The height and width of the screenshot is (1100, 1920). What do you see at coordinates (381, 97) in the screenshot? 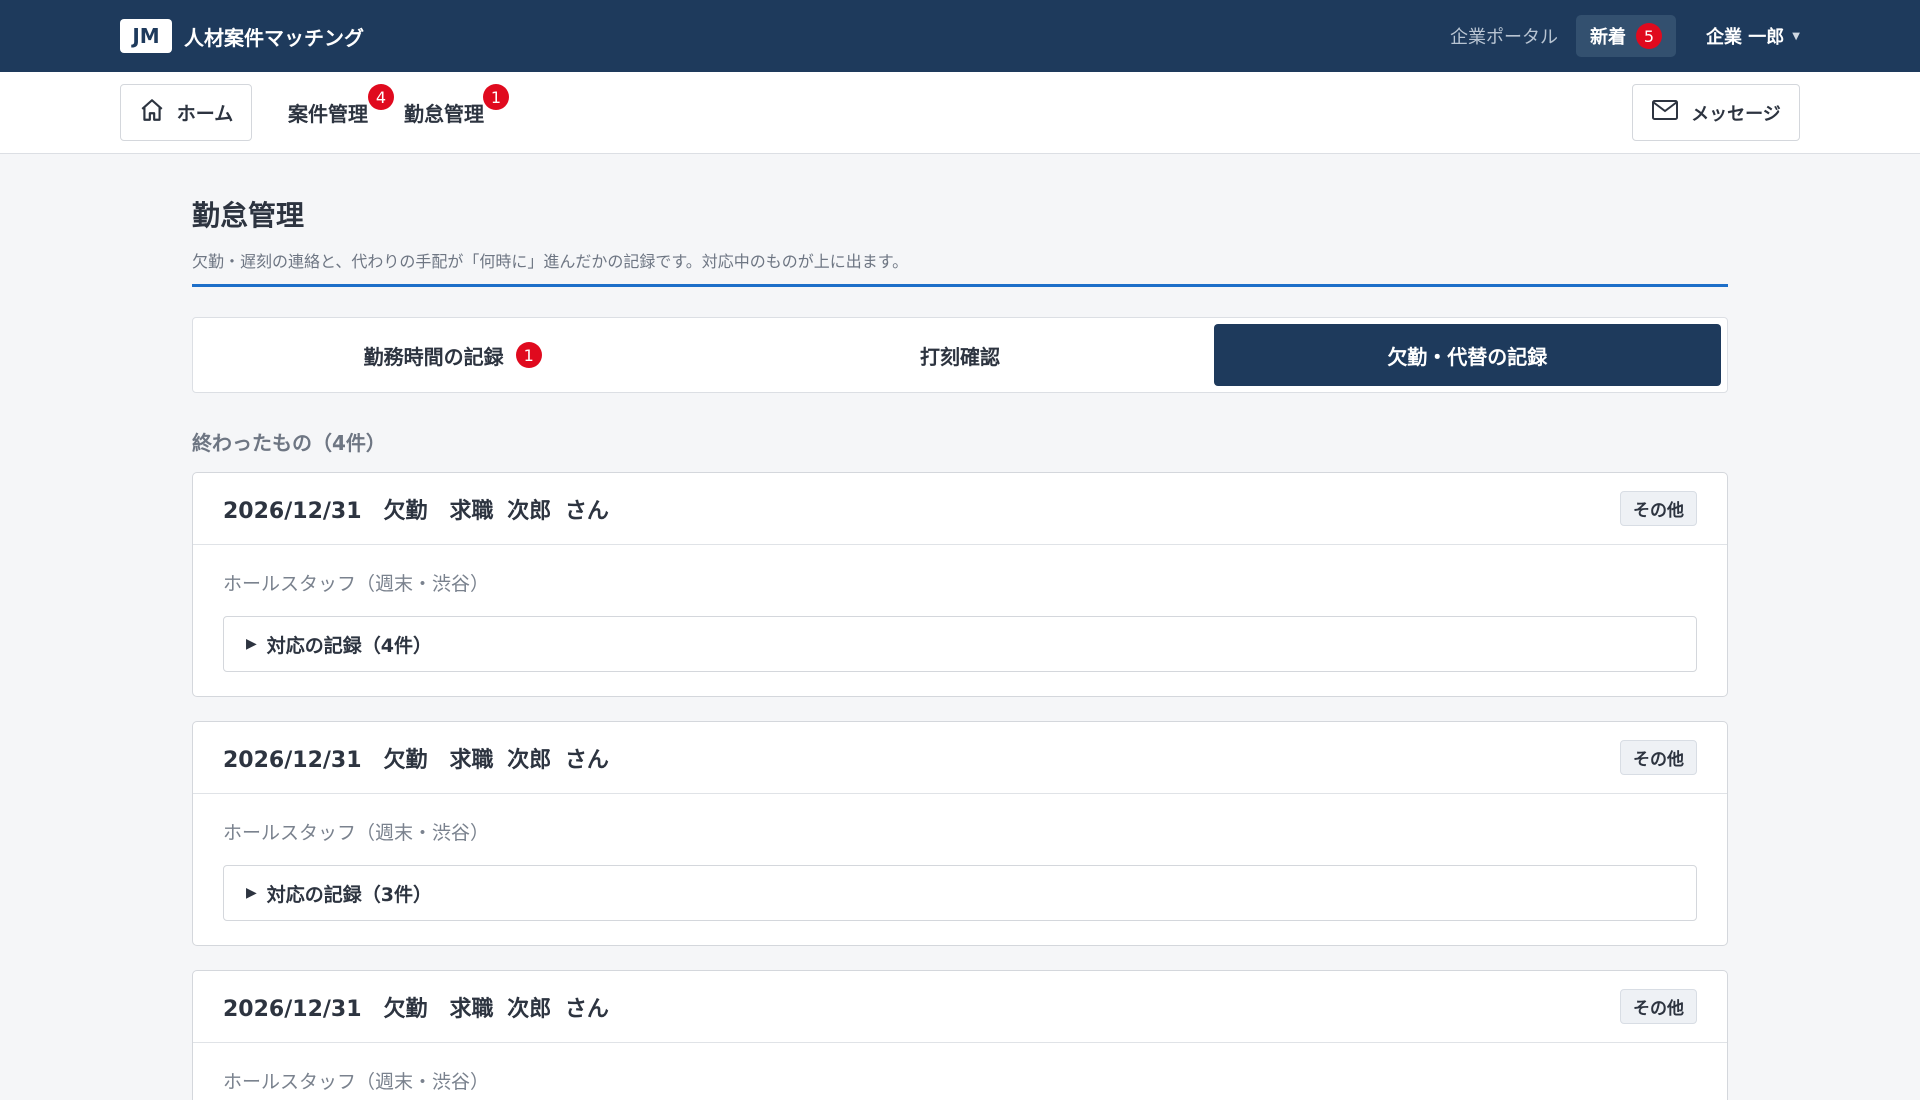
I see `nav-badge: 4` at bounding box center [381, 97].